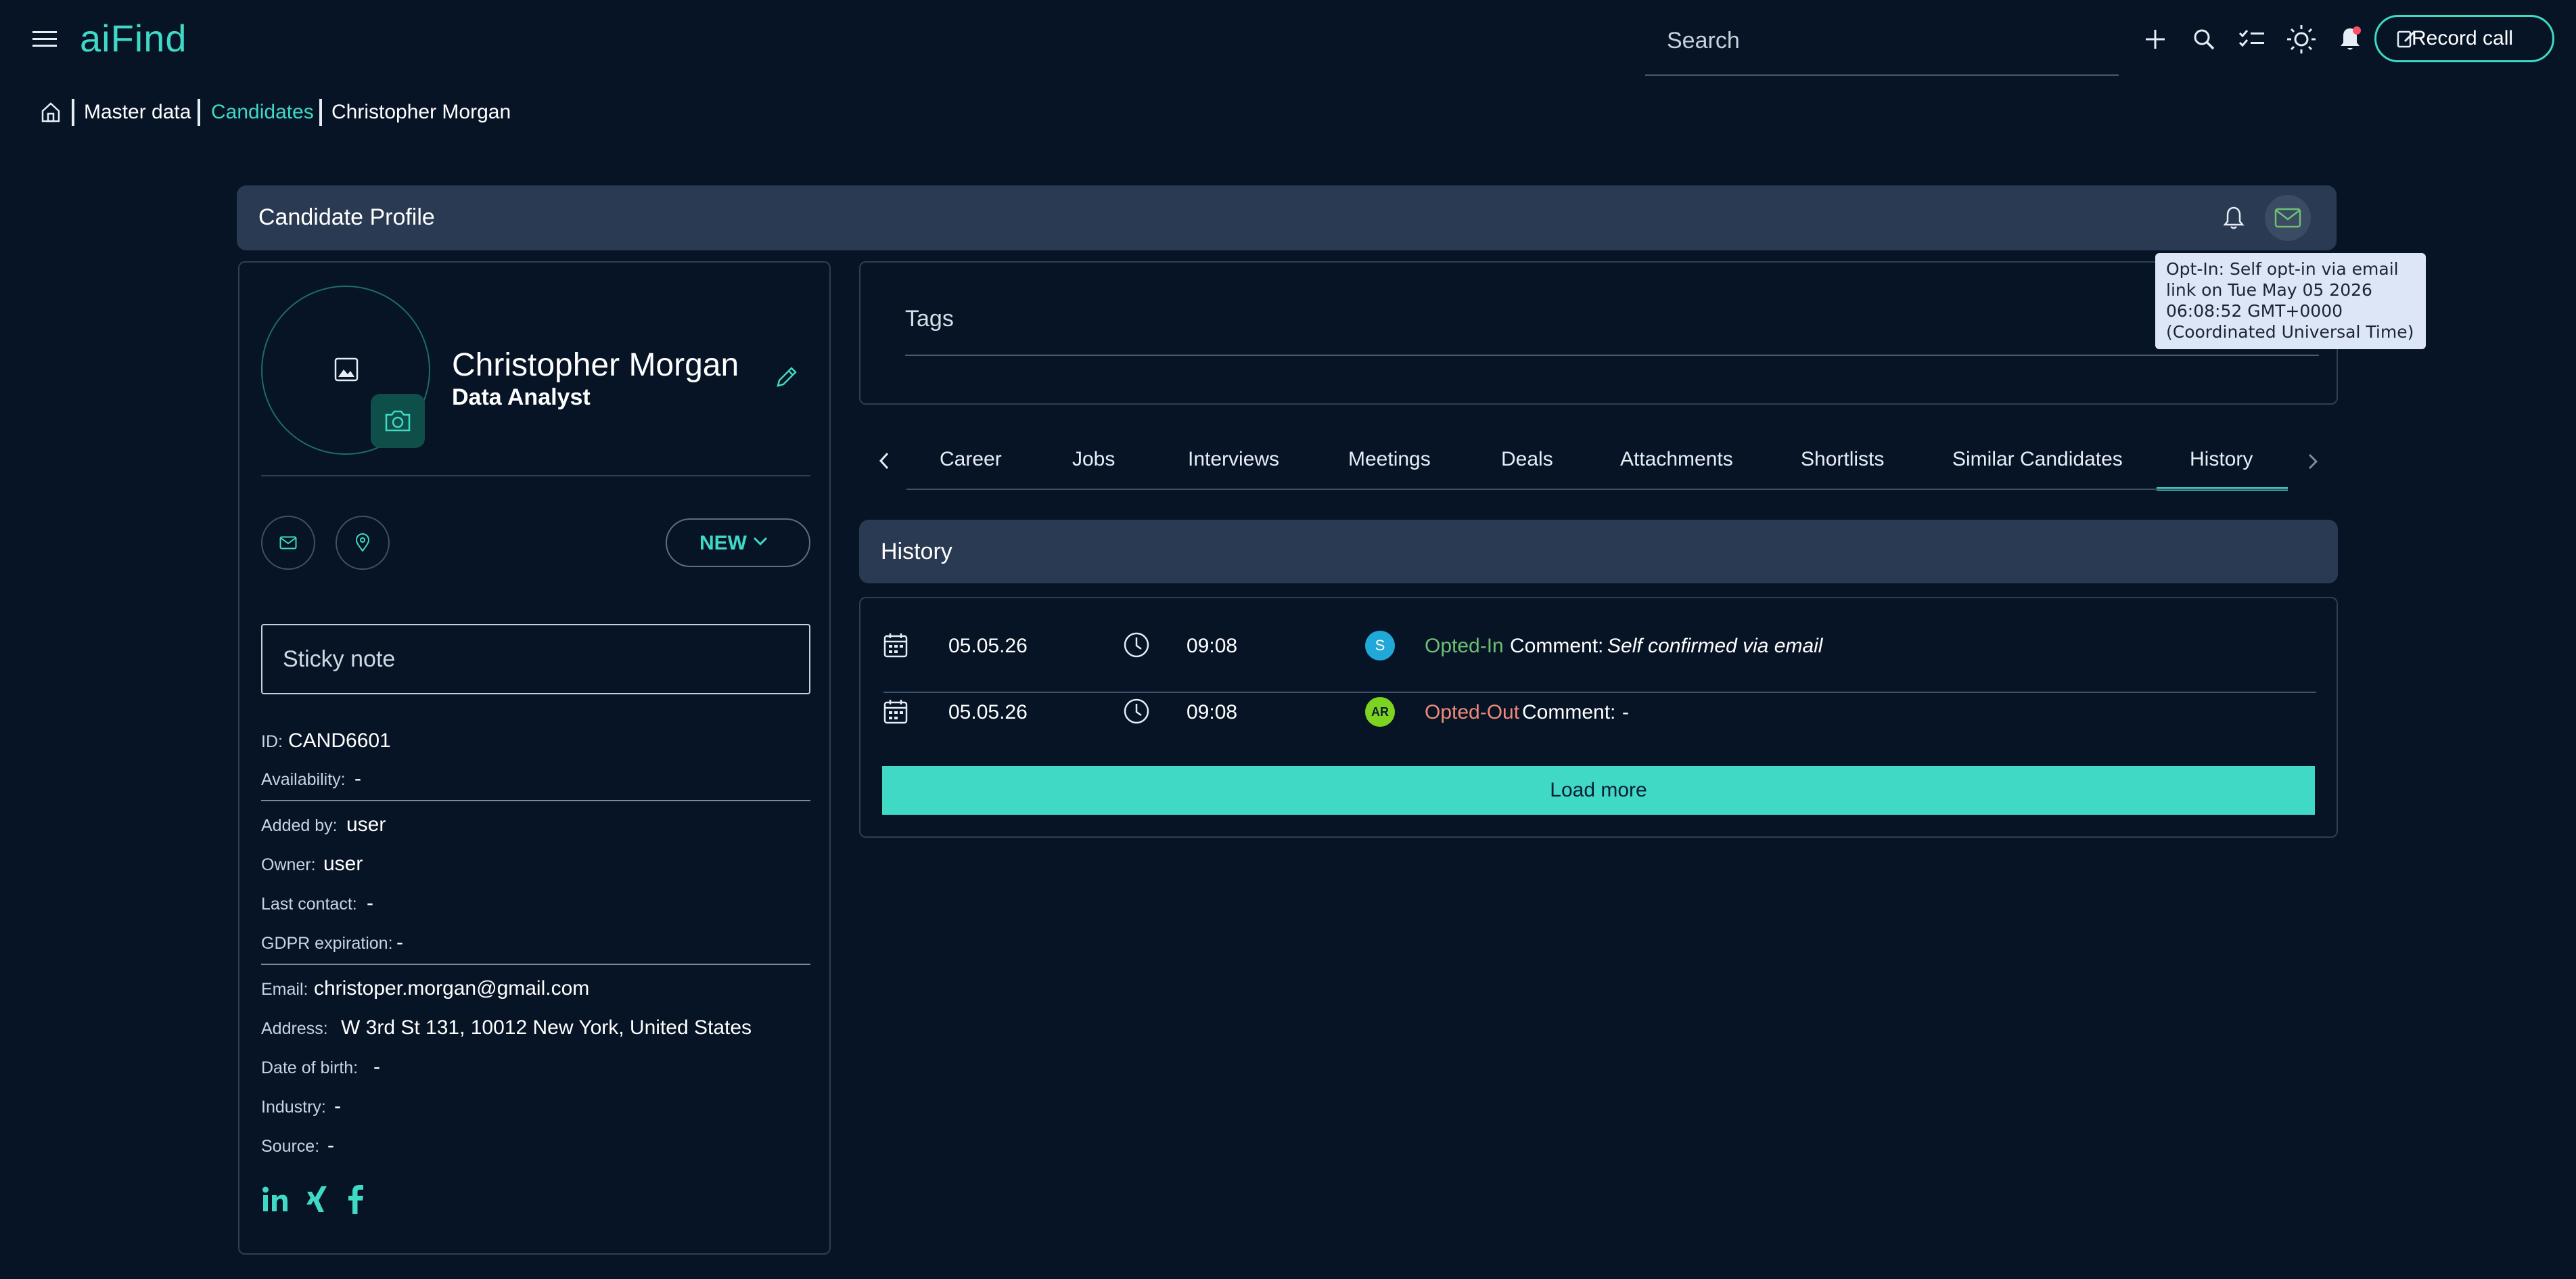 Image resolution: width=2576 pixels, height=1279 pixels. Describe the element at coordinates (346, 217) in the screenshot. I see `page-title: Candidate Profile` at that location.